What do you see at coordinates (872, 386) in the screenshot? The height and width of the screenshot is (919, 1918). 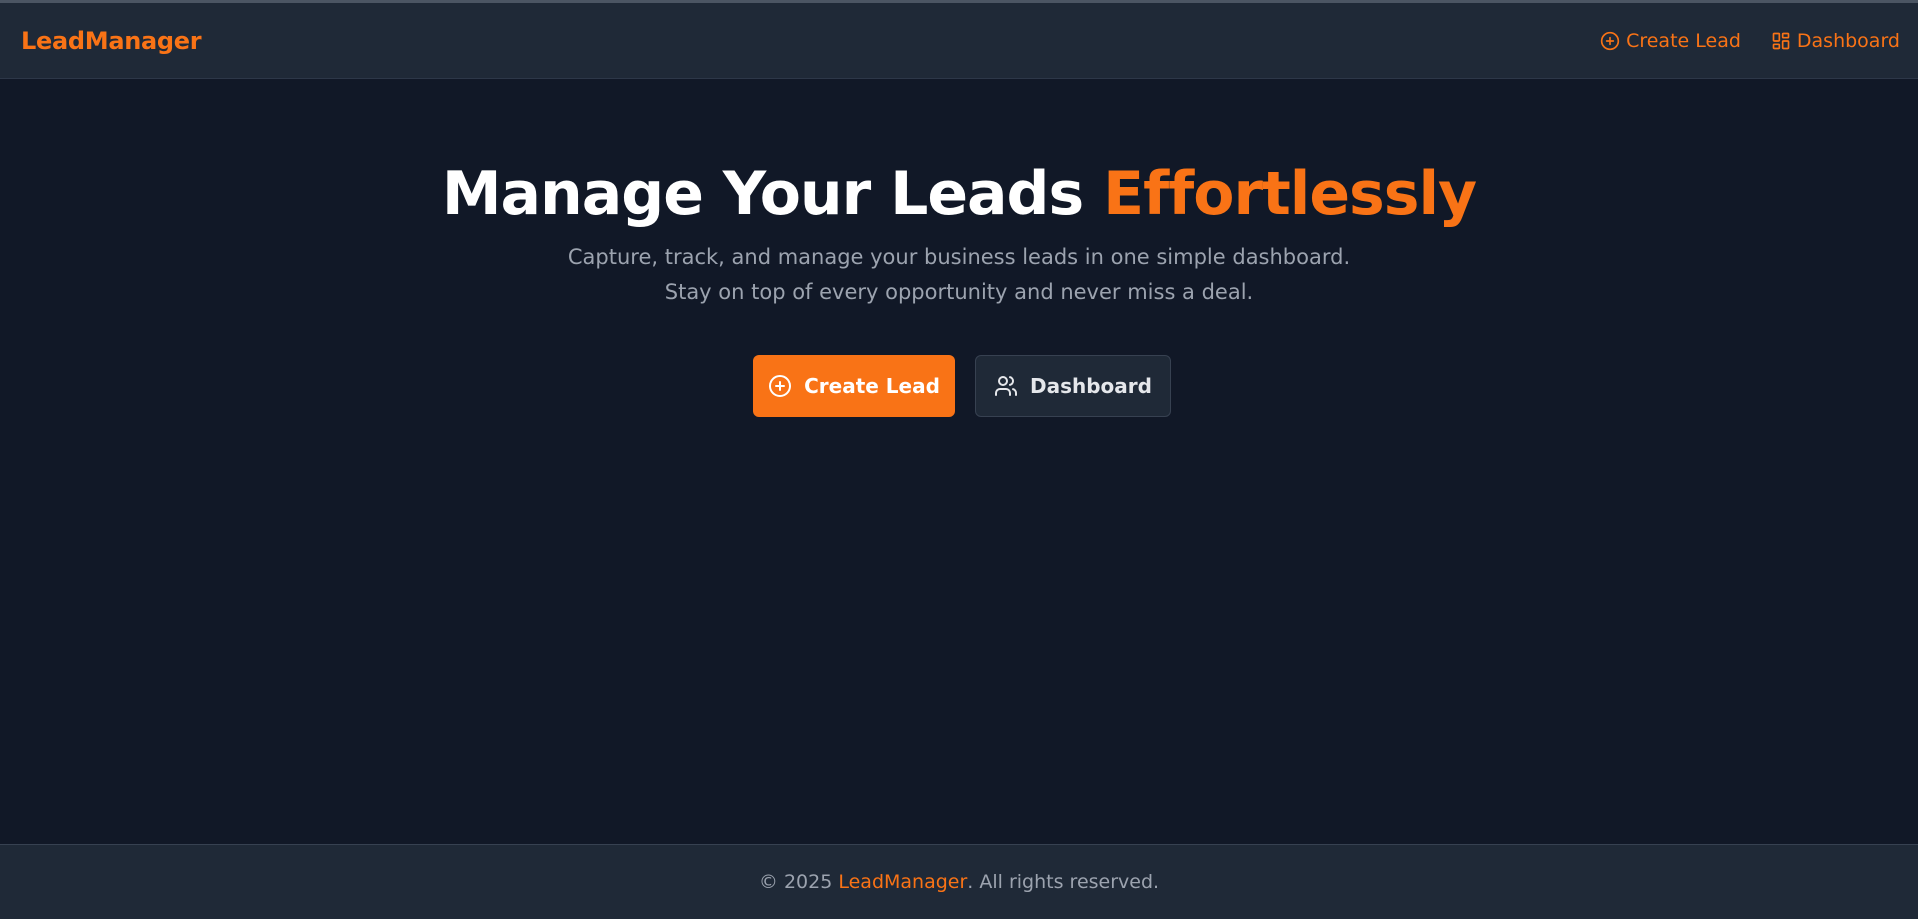 I see `create-lead-button-label: Create Lead` at bounding box center [872, 386].